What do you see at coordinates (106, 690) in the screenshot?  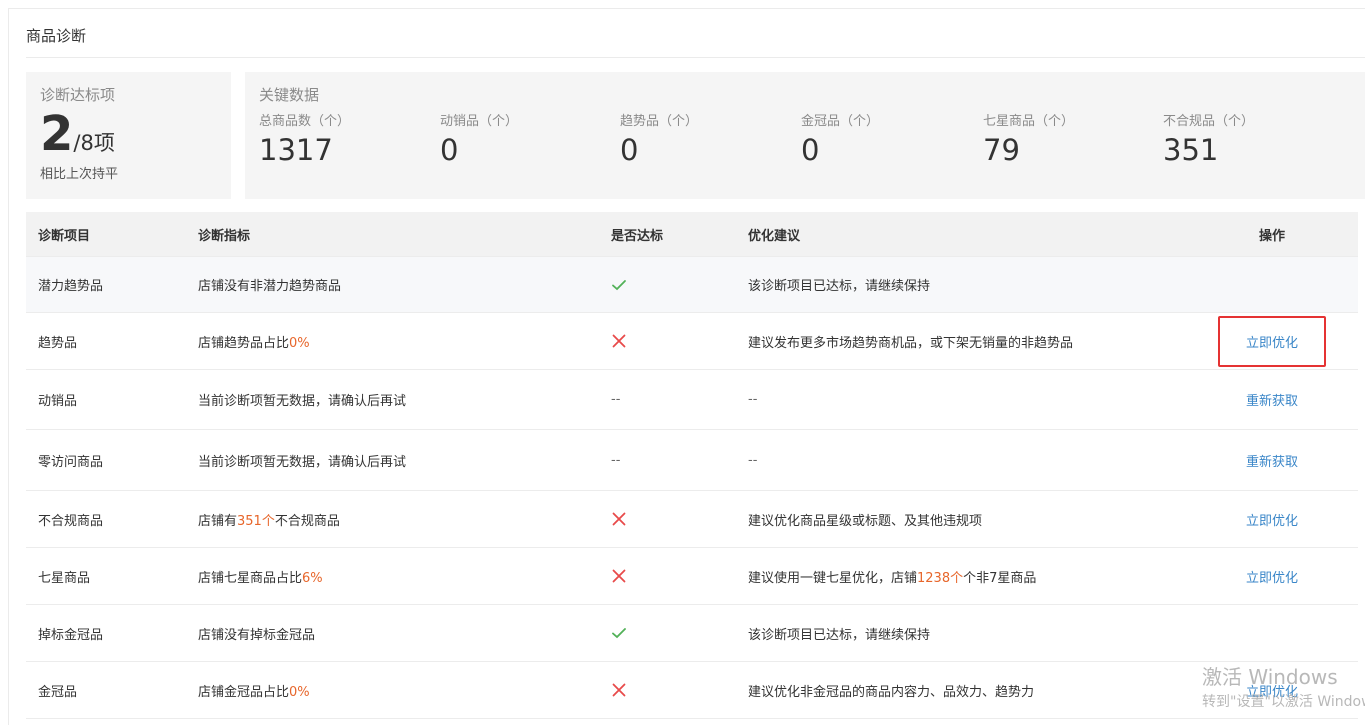 I see `cell-diagnosis-item: 金冠品` at bounding box center [106, 690].